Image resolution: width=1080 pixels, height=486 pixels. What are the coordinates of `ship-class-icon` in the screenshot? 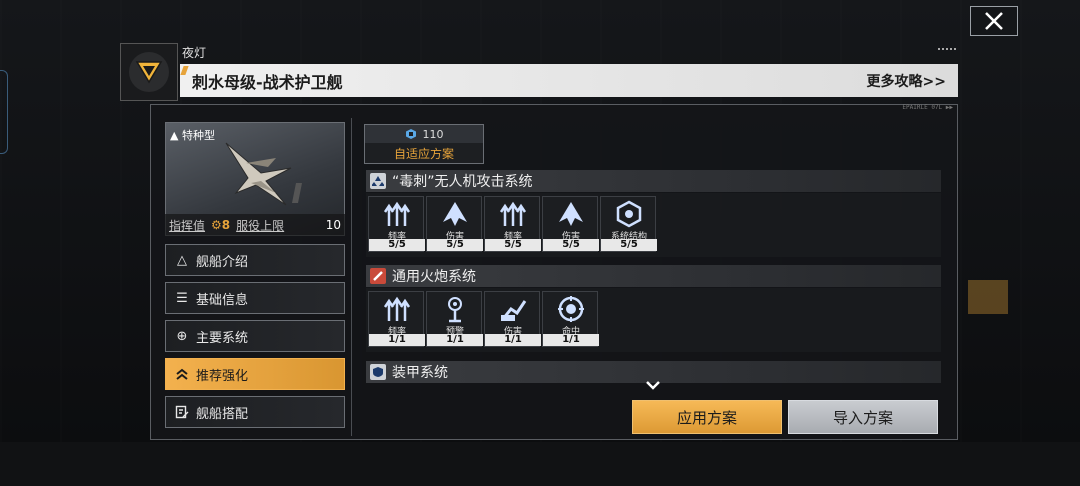 It's located at (149, 72).